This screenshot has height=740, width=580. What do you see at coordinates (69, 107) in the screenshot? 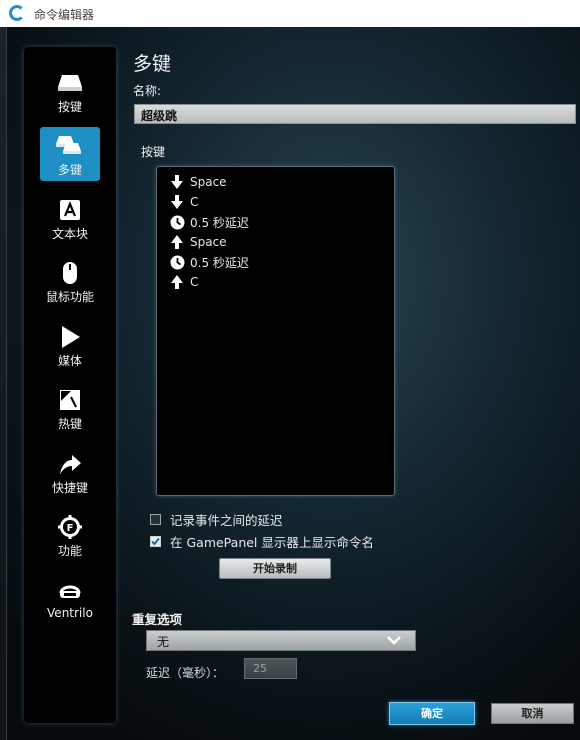
I see `sidebar-item-label: 按键` at bounding box center [69, 107].